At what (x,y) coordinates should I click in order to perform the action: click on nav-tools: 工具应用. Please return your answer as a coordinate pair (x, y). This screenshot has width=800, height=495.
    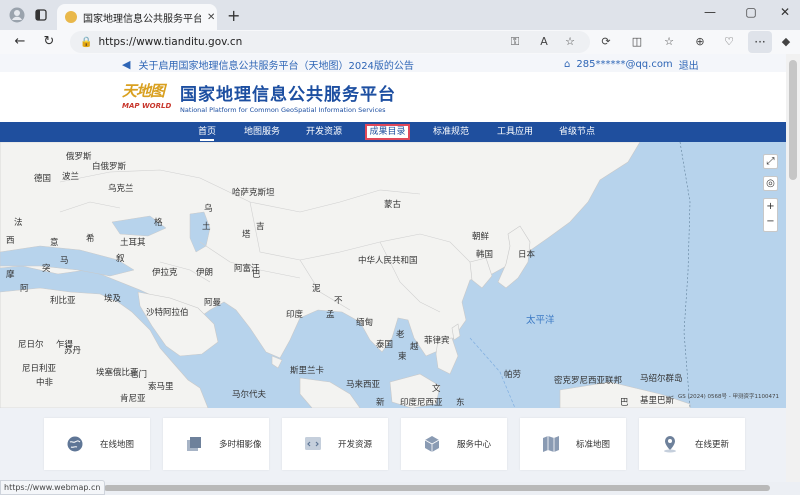
    Looking at the image, I should click on (515, 132).